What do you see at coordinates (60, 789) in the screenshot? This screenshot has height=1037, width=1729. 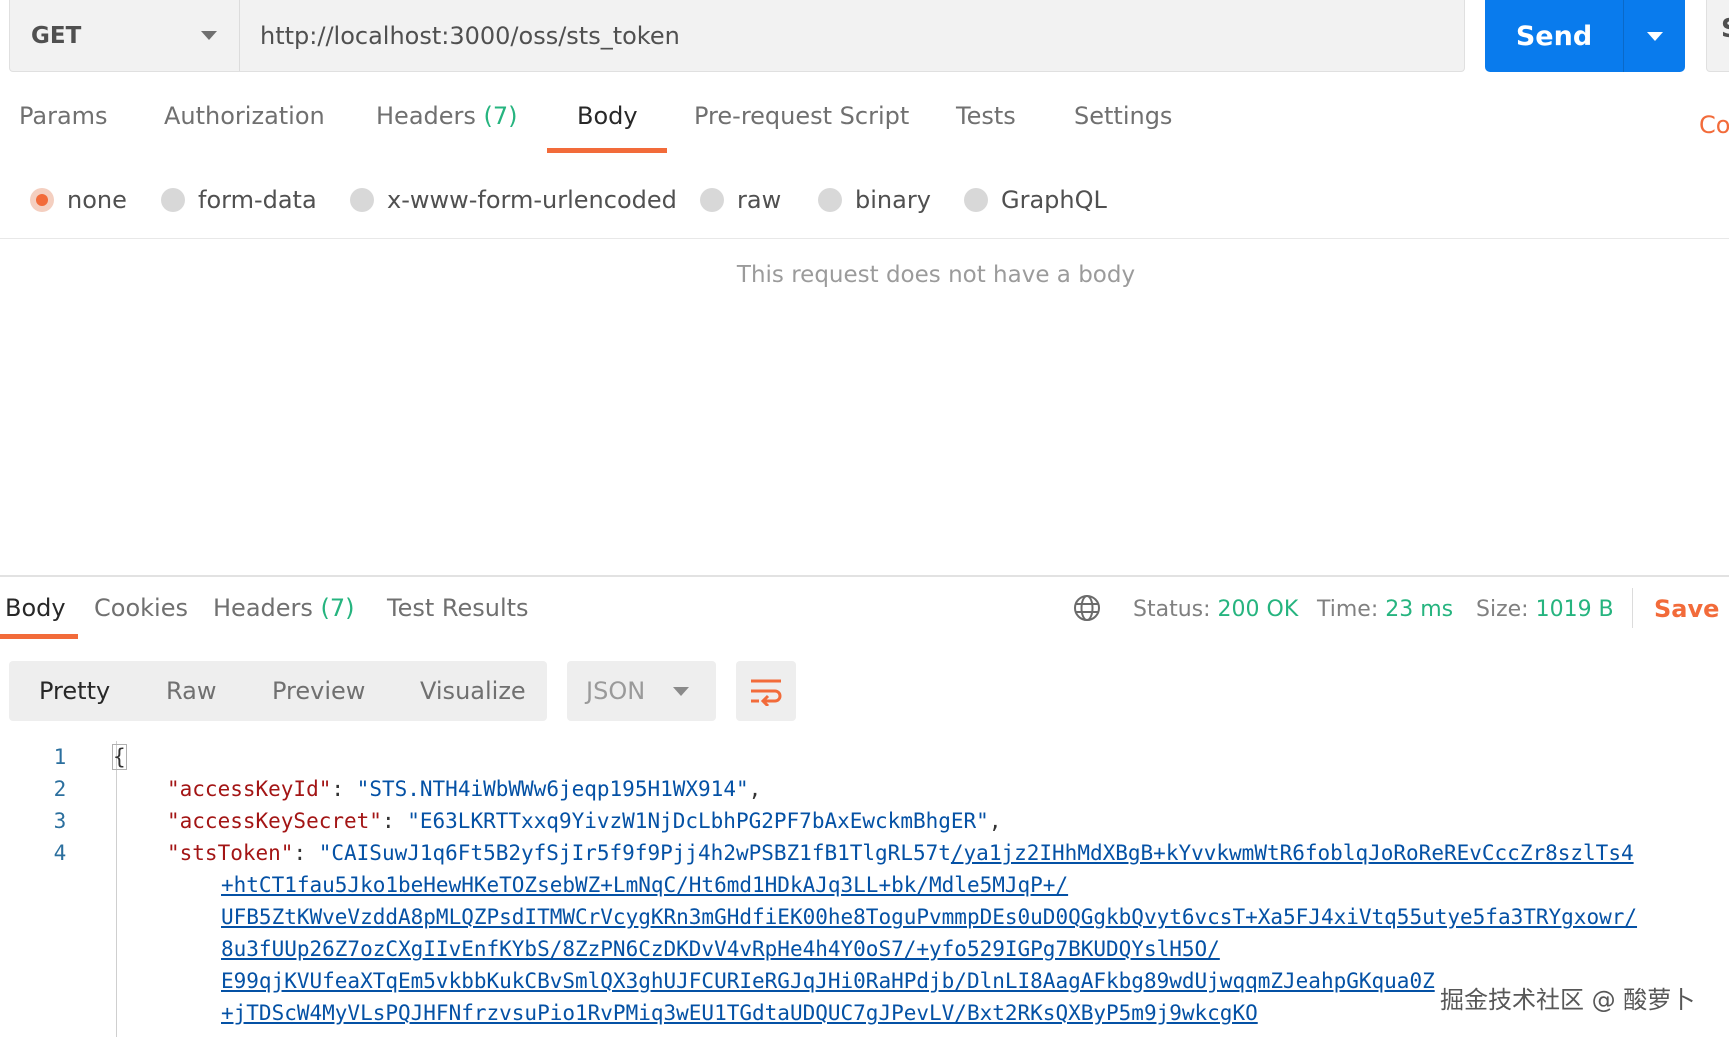 I see `line-number: 2` at bounding box center [60, 789].